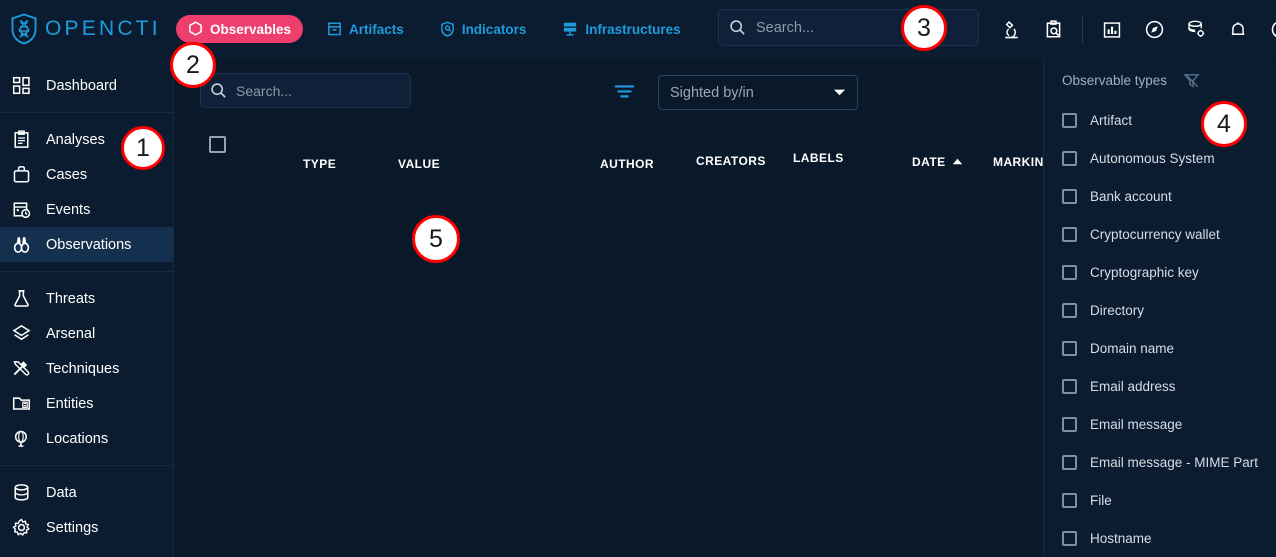  Describe the element at coordinates (633, 29) in the screenshot. I see `nav-pill-label: Infrastructures` at that location.